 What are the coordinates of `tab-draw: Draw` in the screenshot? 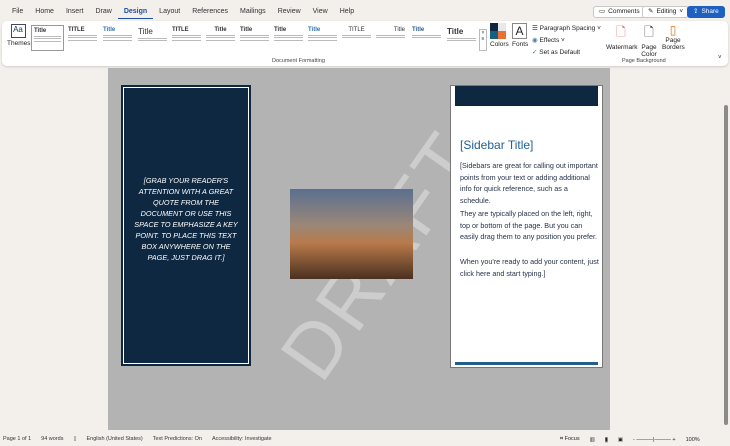 It's located at (103, 12).